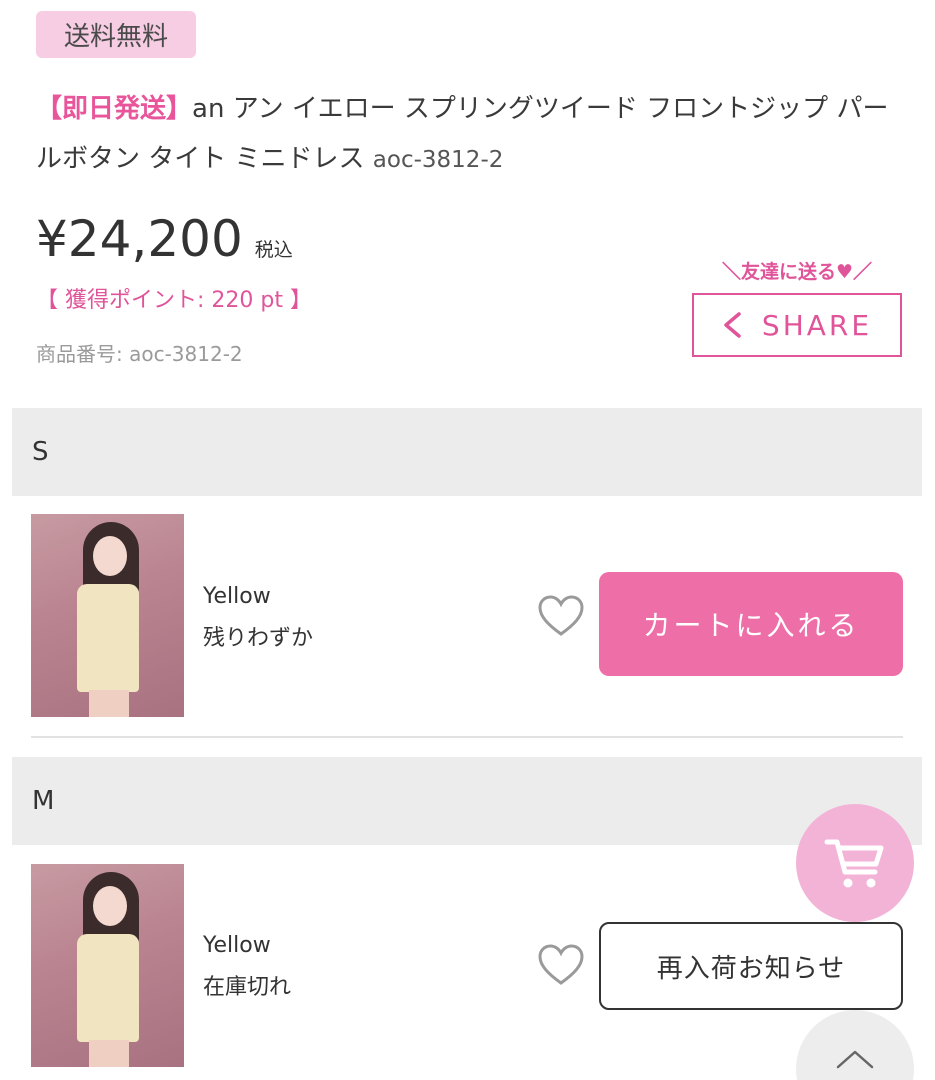  I want to click on restock-notify-button: 再入荷お知らせ, so click(751, 966).